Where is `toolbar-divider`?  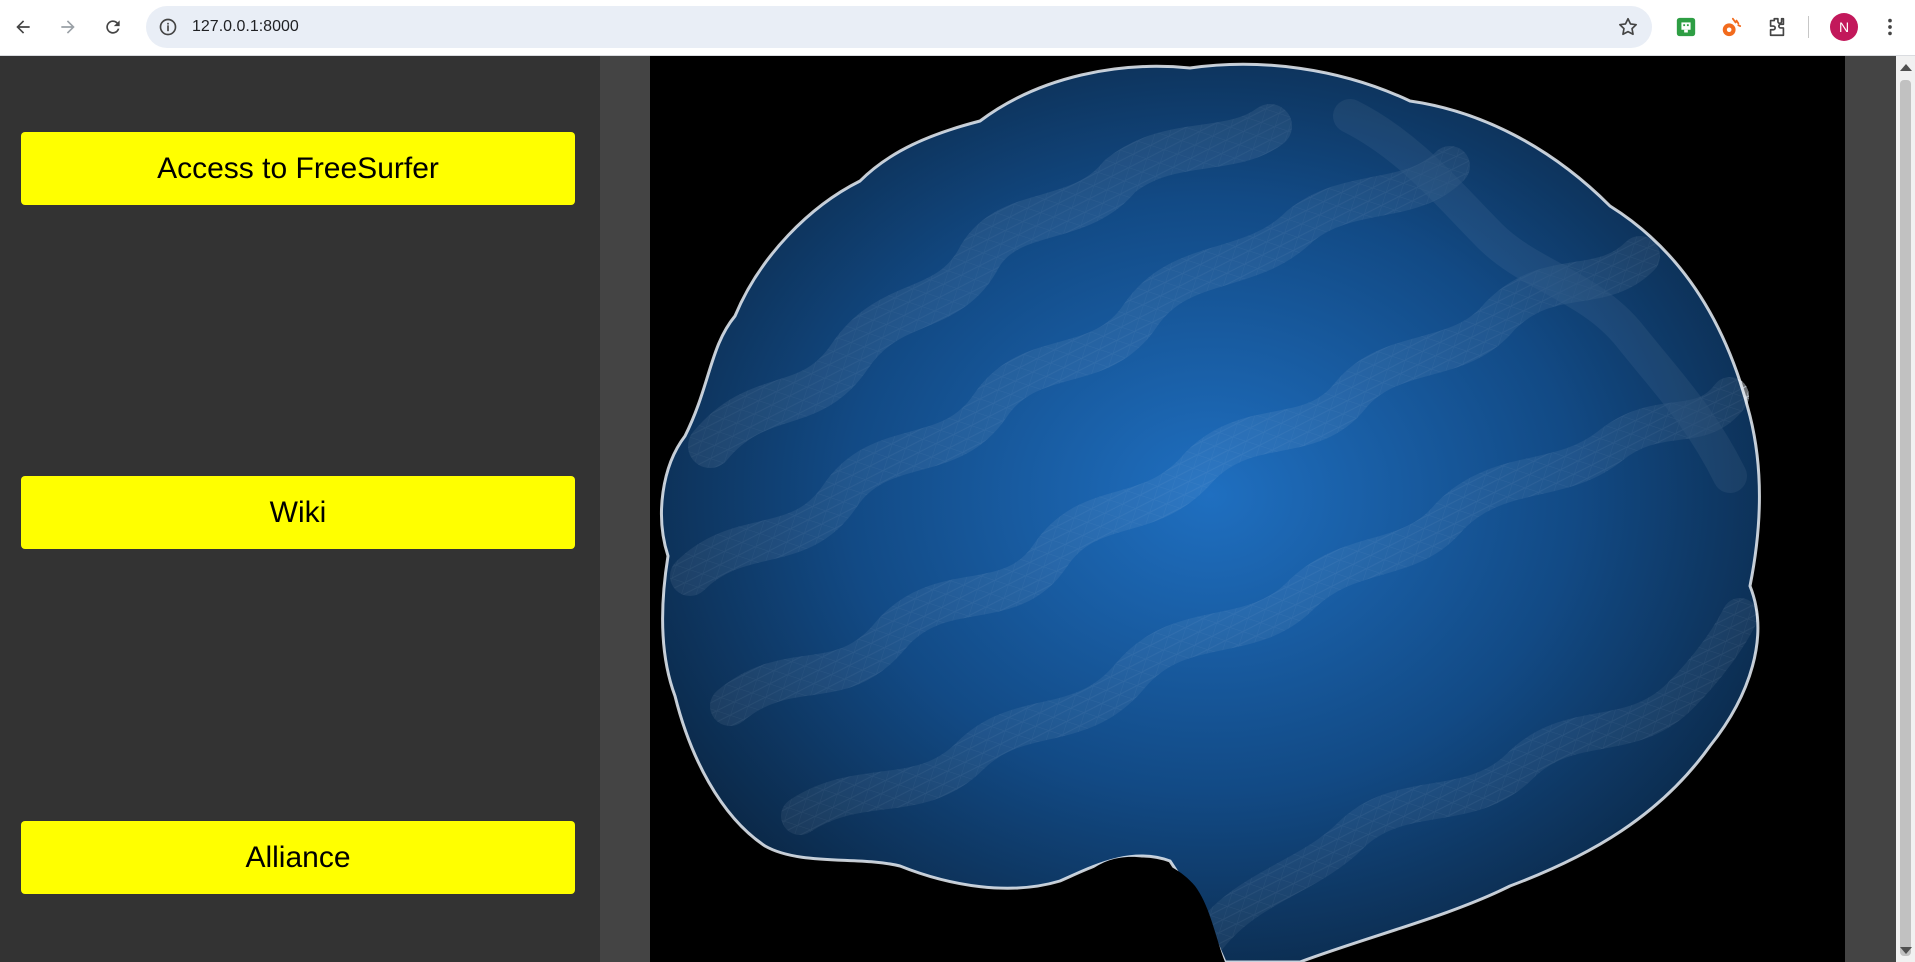 toolbar-divider is located at coordinates (1808, 27).